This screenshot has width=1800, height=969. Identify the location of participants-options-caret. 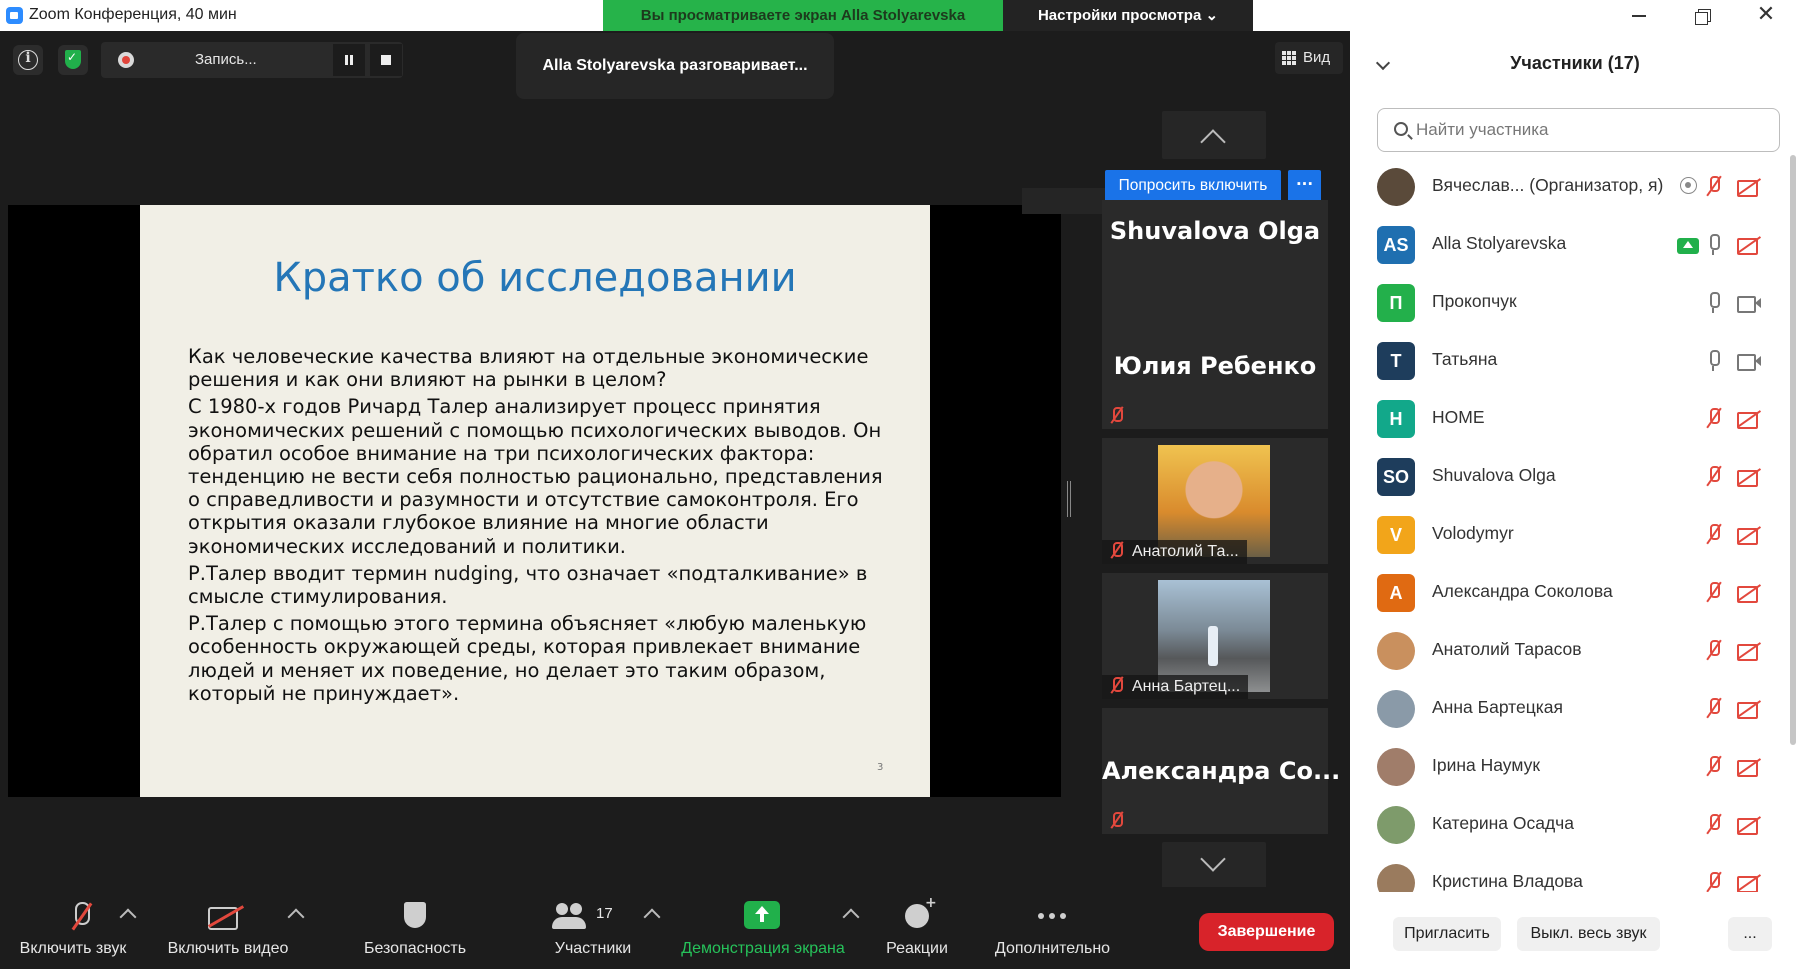
(652, 917).